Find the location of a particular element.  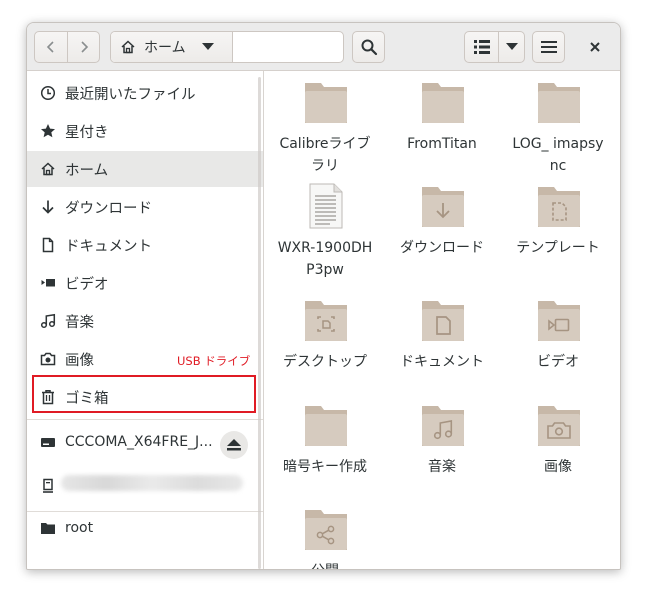

sidebar-item-music: 音楽 is located at coordinates (145, 321).